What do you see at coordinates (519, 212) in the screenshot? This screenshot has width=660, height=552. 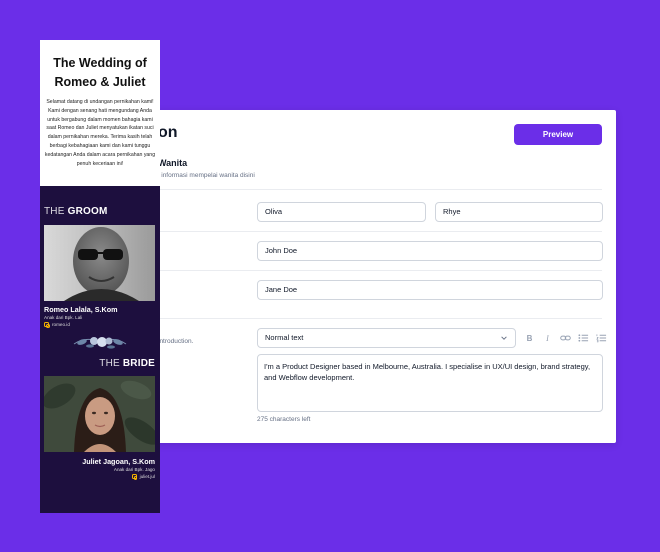 I see `last-name-input: Rhye` at bounding box center [519, 212].